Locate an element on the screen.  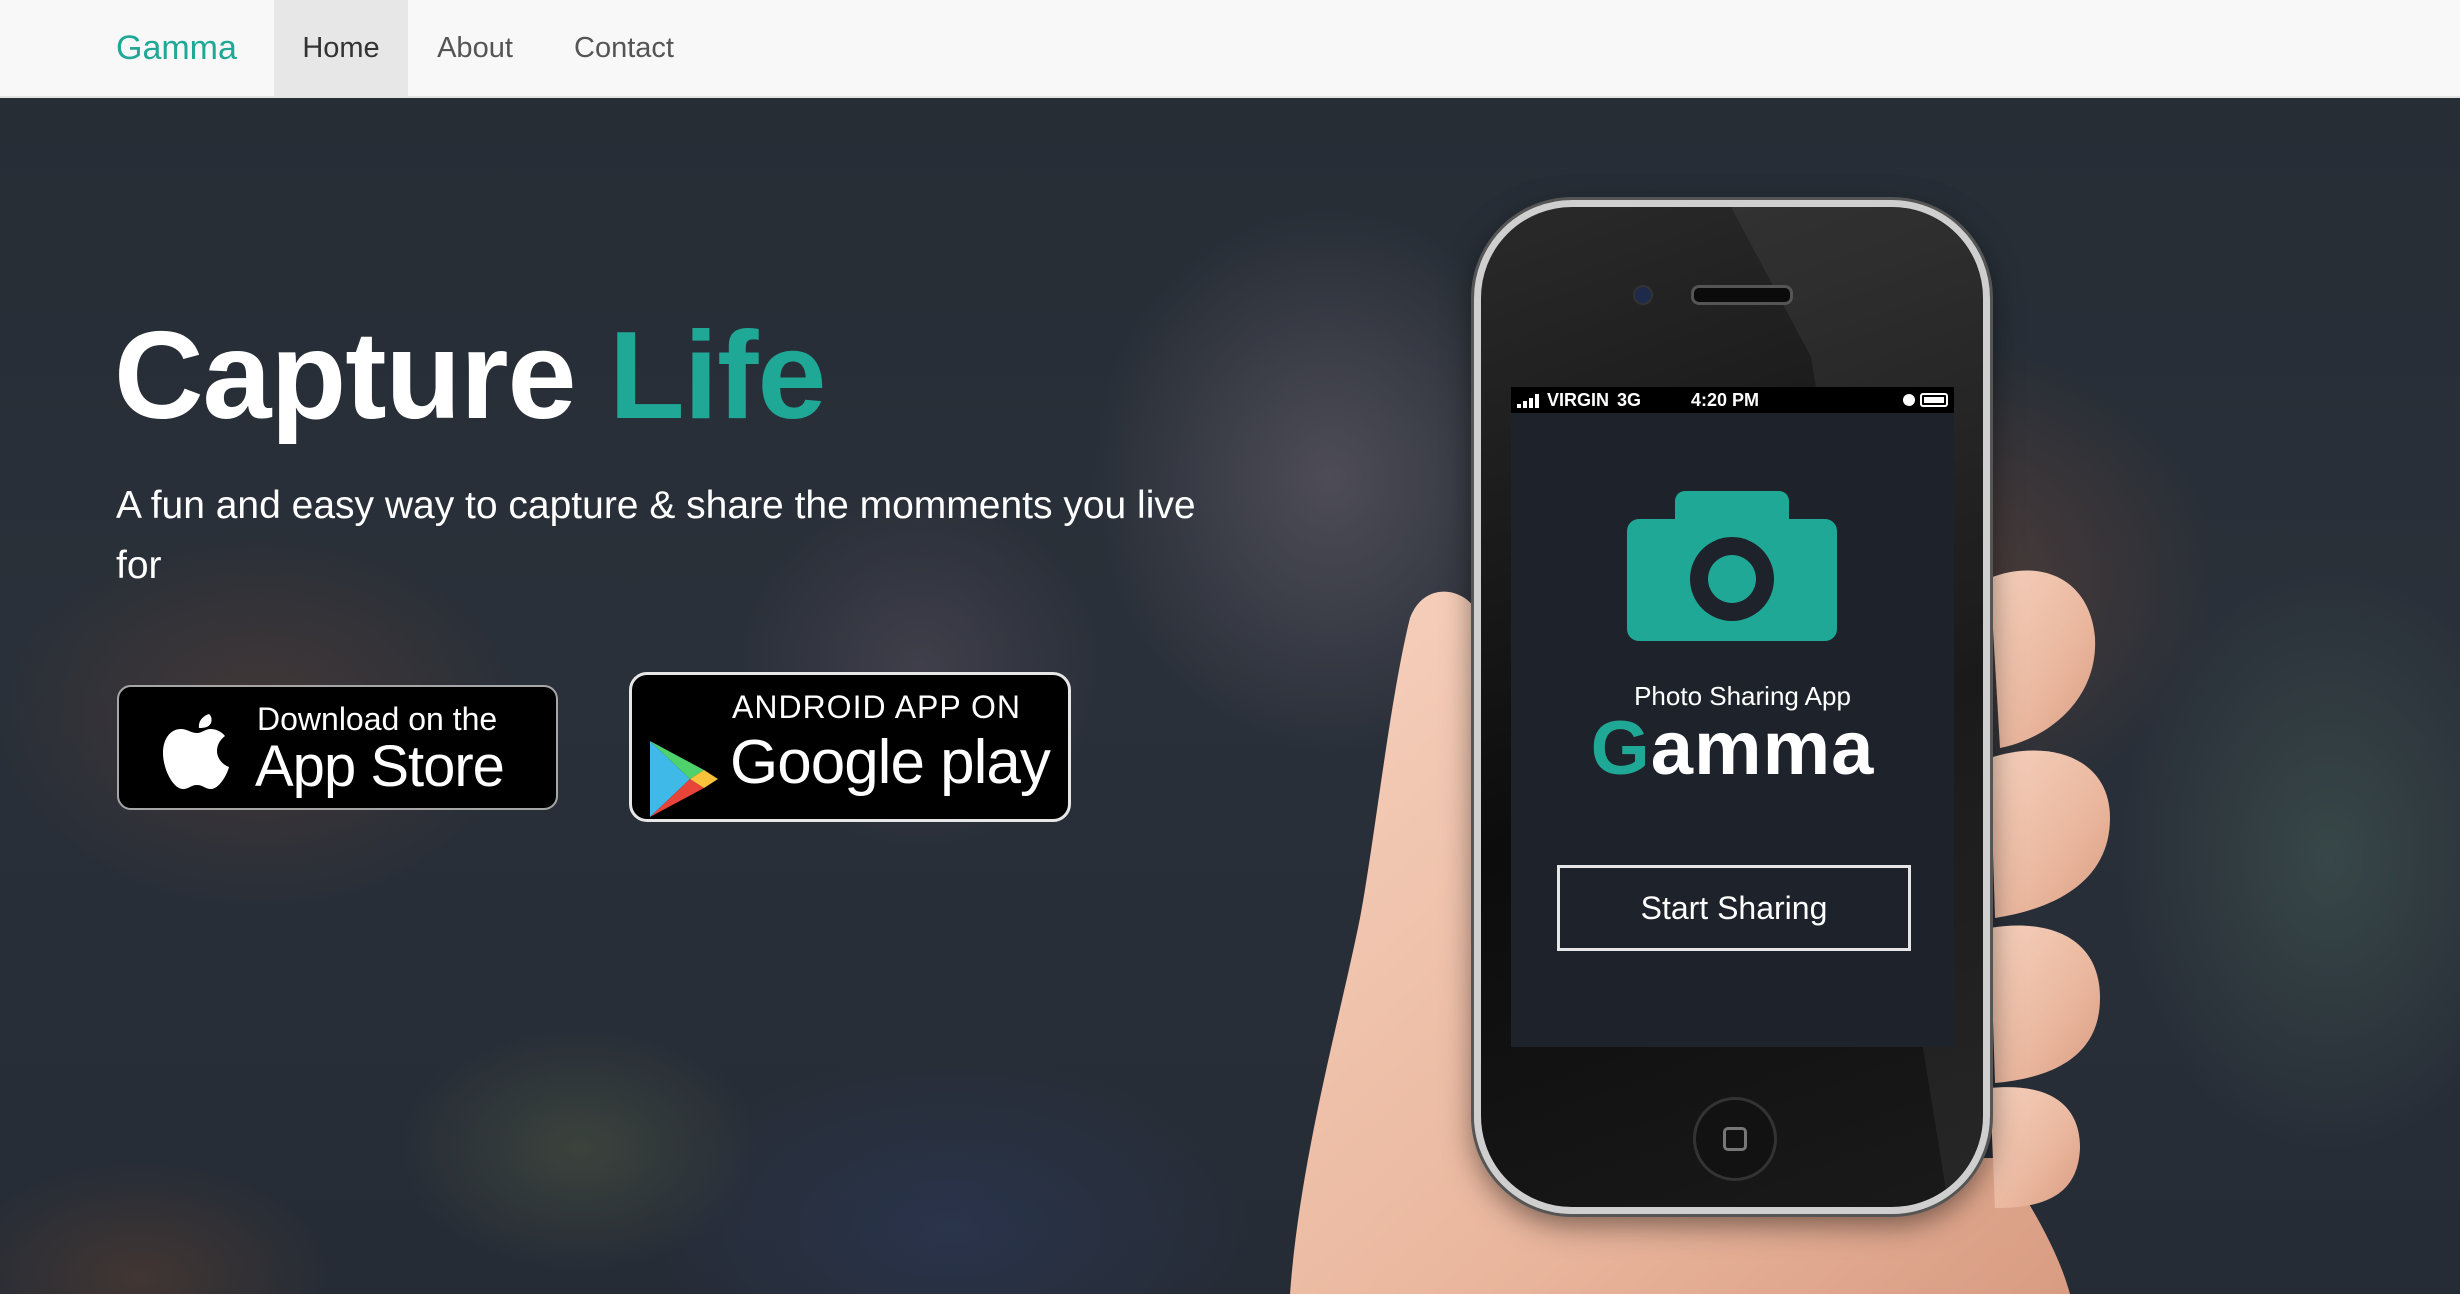
battery-icon is located at coordinates (1925, 400).